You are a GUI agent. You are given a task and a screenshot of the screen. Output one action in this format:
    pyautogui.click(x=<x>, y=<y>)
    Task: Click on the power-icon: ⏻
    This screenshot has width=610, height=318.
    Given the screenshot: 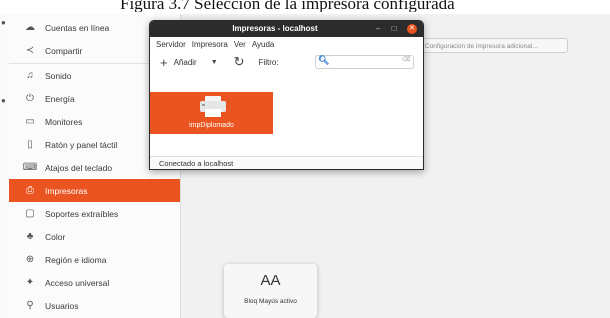 What is the action you would take?
    pyautogui.click(x=30, y=98)
    